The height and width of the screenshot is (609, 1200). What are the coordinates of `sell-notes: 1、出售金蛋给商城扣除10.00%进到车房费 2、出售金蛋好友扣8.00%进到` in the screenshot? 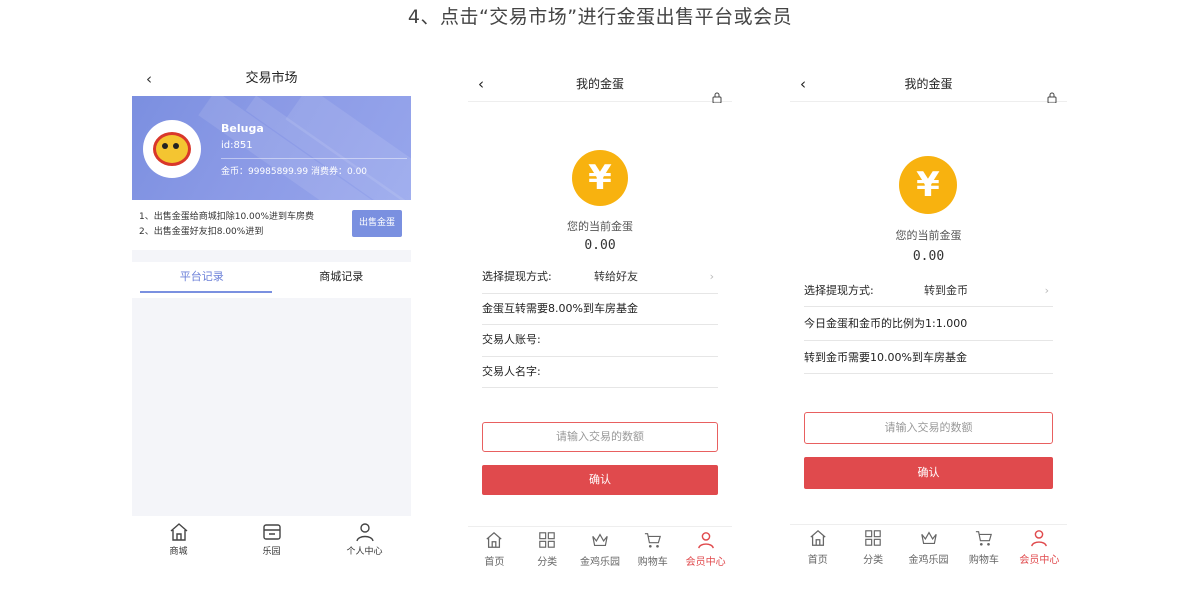 It's located at (226, 225).